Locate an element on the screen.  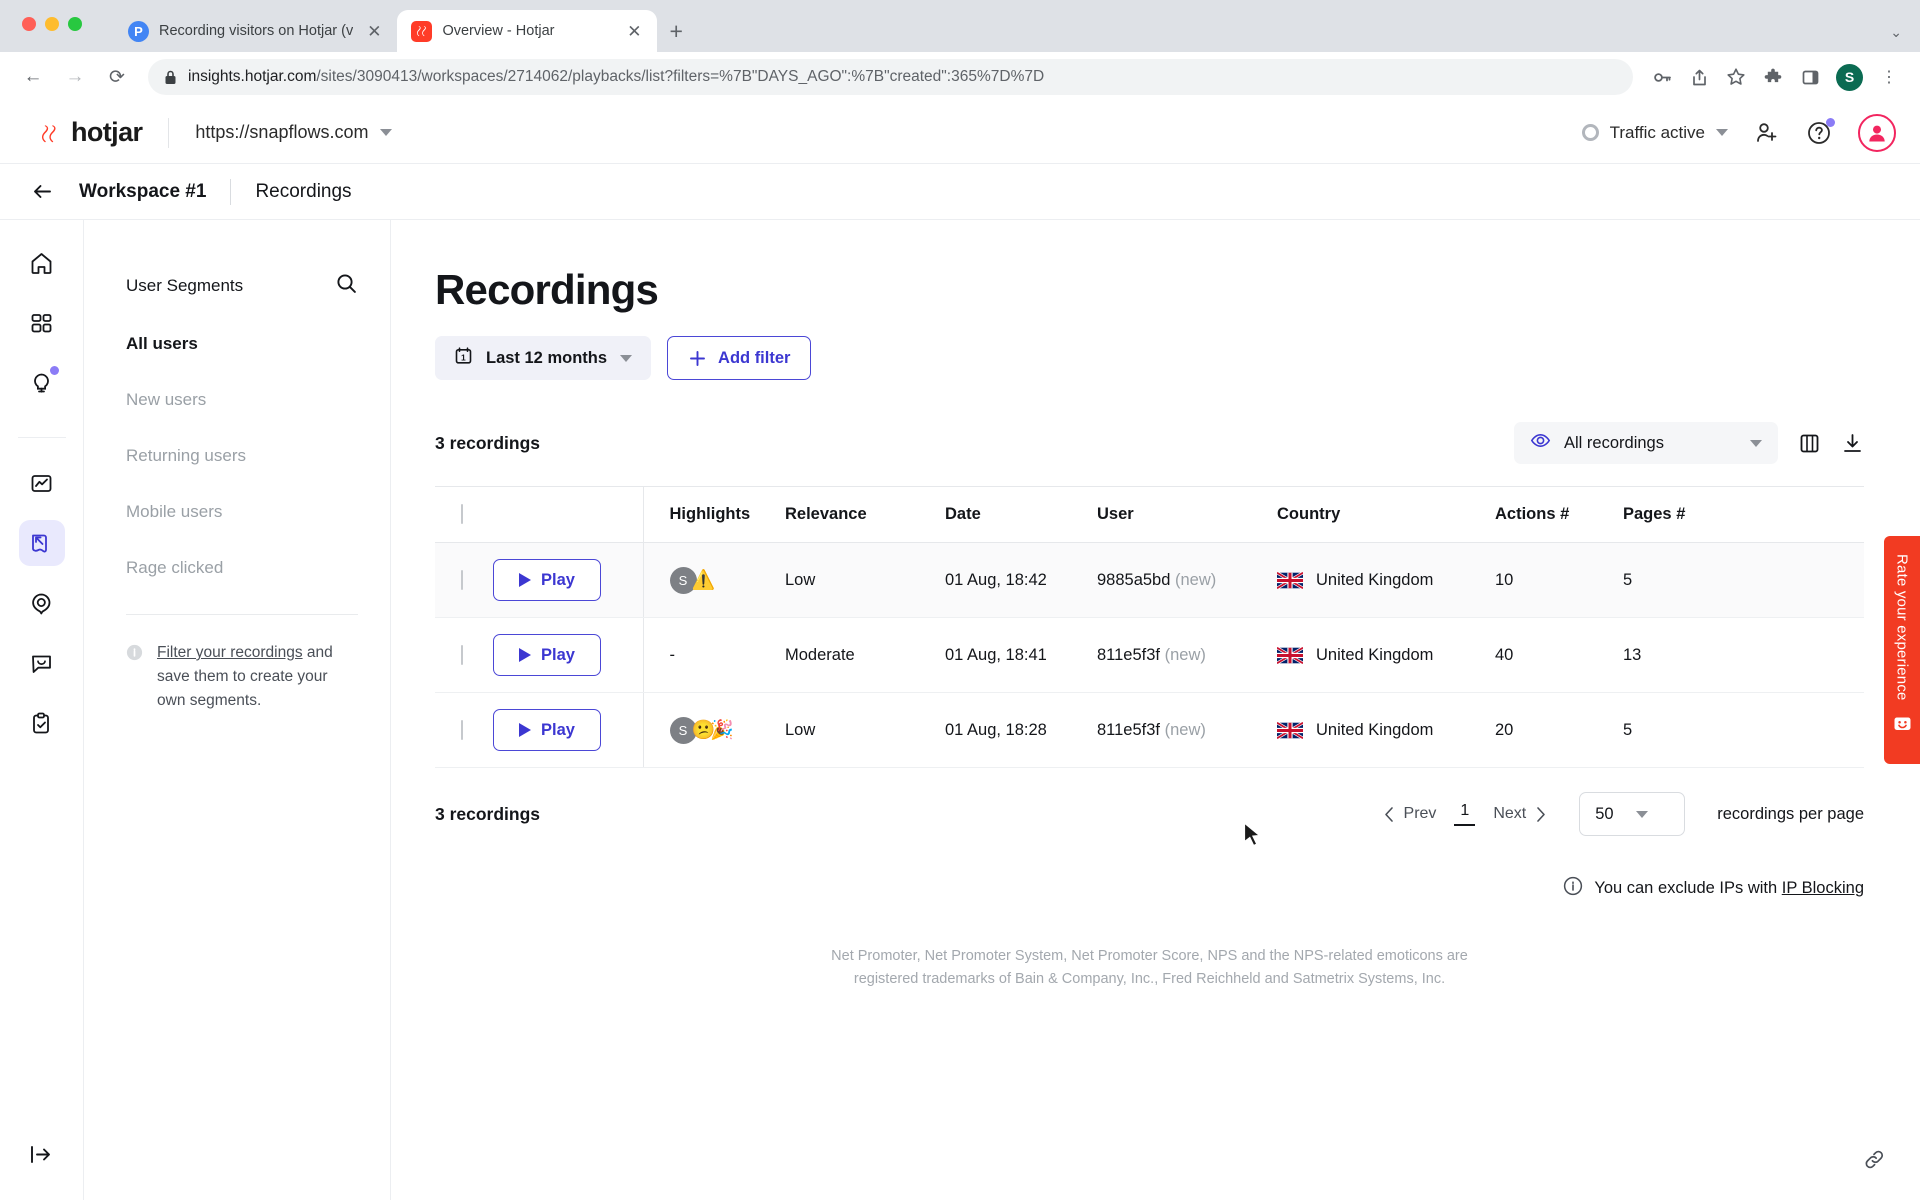
sidebar-item-home is located at coordinates (42, 263).